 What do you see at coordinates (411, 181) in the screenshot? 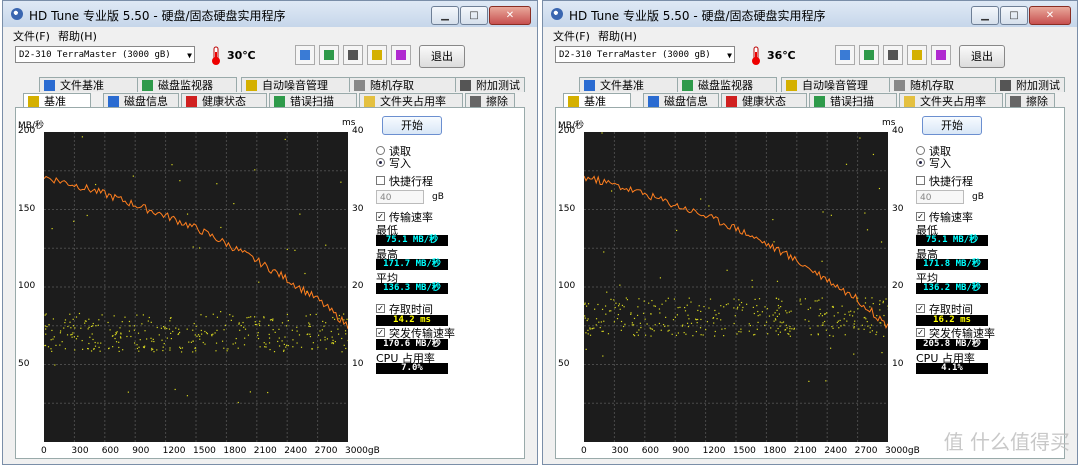
I see `short-stroke-label: 快捷行程` at bounding box center [411, 181].